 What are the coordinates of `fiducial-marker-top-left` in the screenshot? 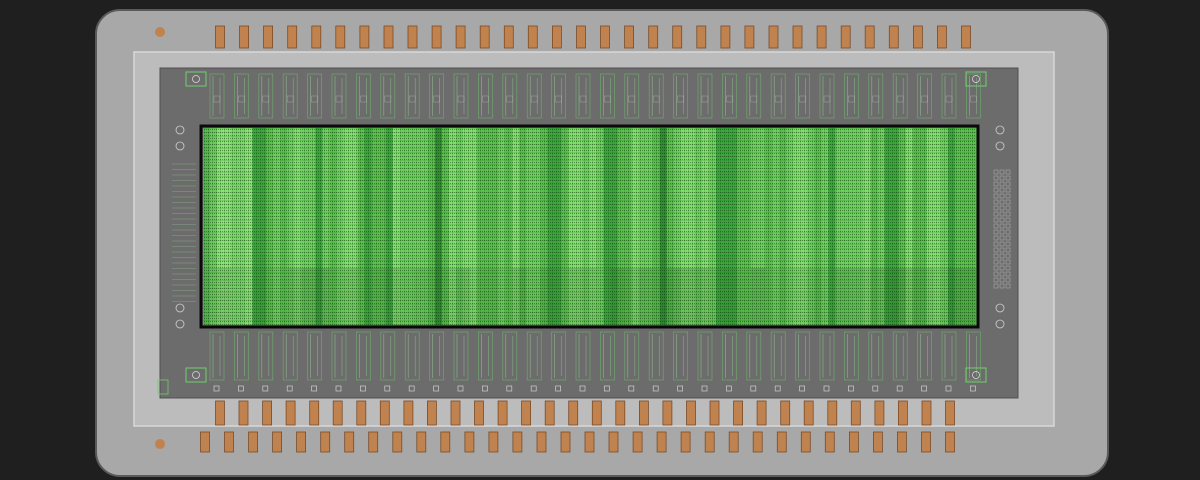 It's located at (160, 32).